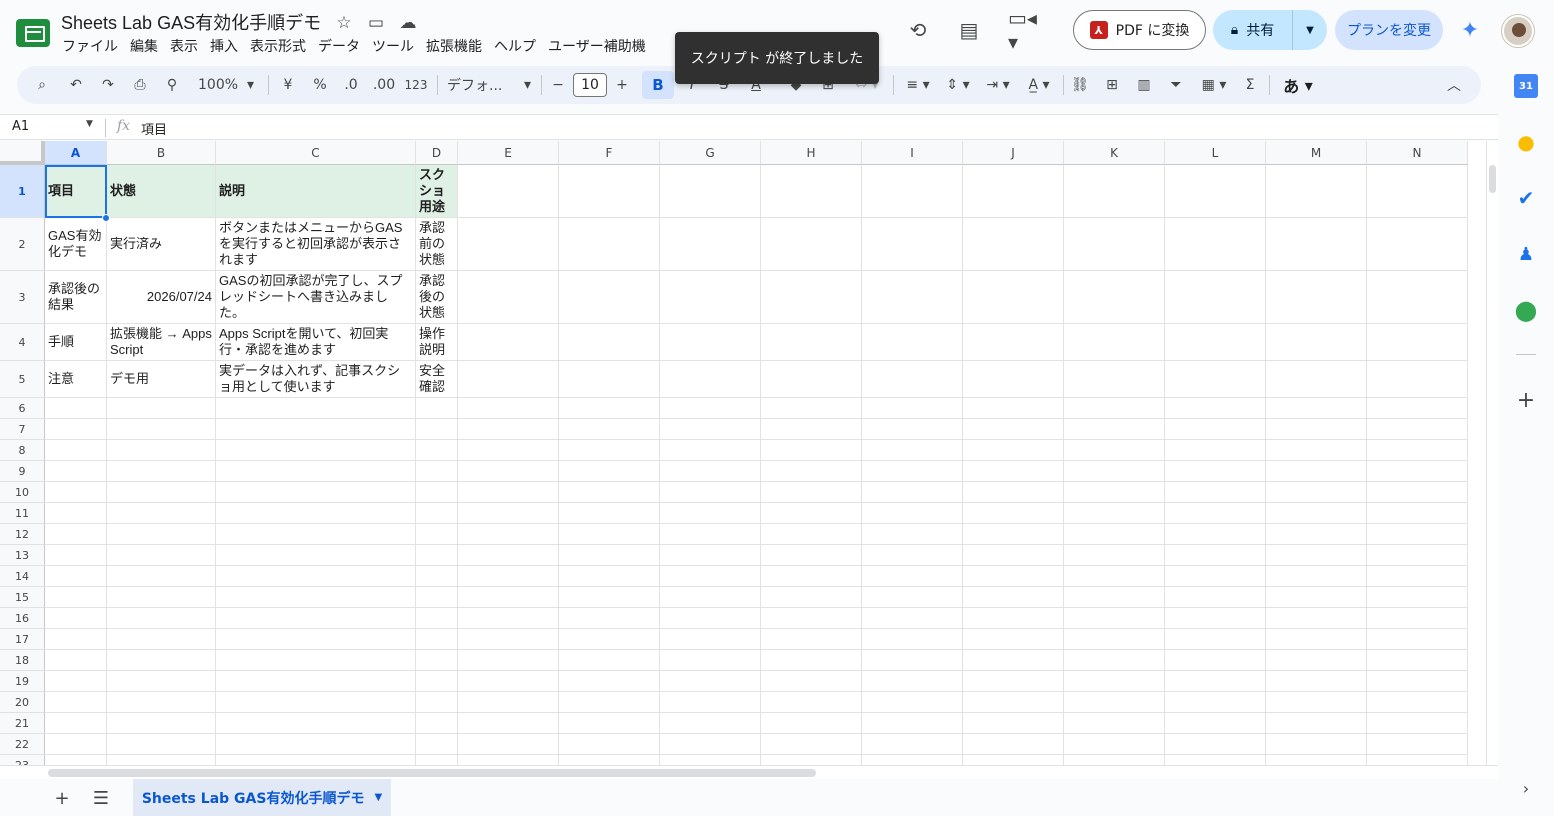 The width and height of the screenshot is (1554, 816). What do you see at coordinates (1526, 788) in the screenshot?
I see `show-side-panel-icon: ›` at bounding box center [1526, 788].